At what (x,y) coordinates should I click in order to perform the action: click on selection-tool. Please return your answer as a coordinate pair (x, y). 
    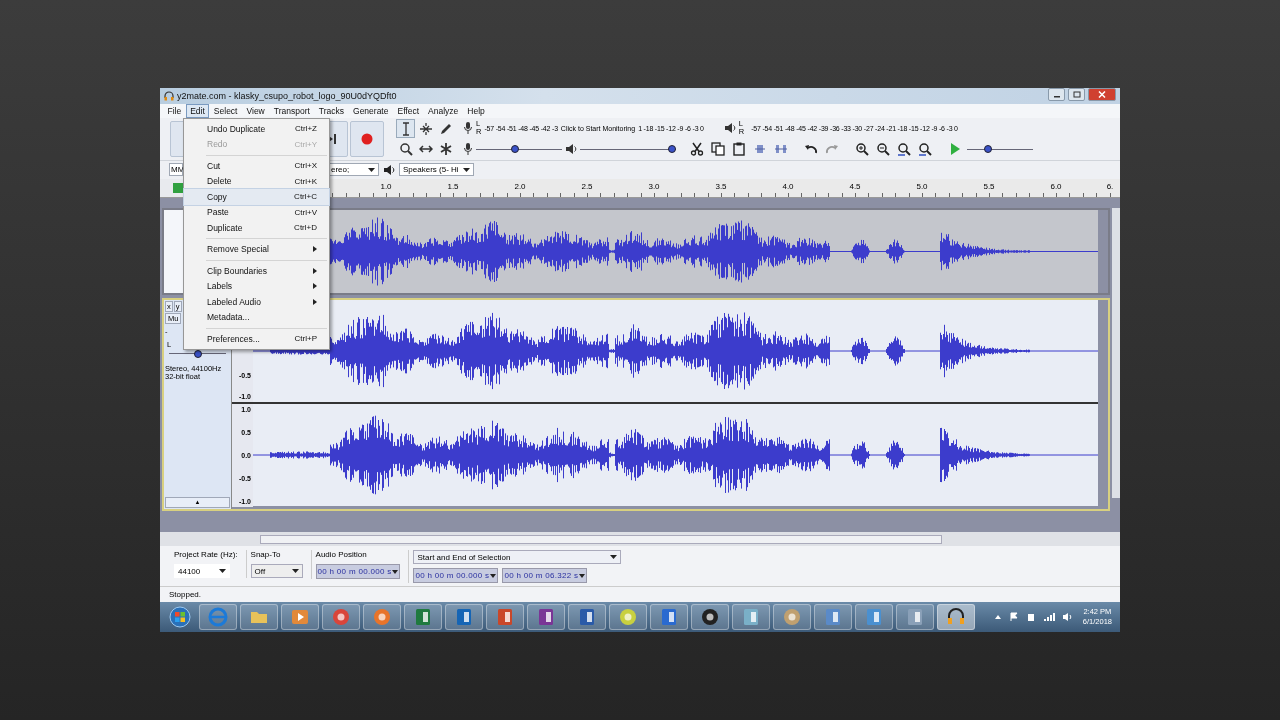
    Looking at the image, I should click on (405, 129).